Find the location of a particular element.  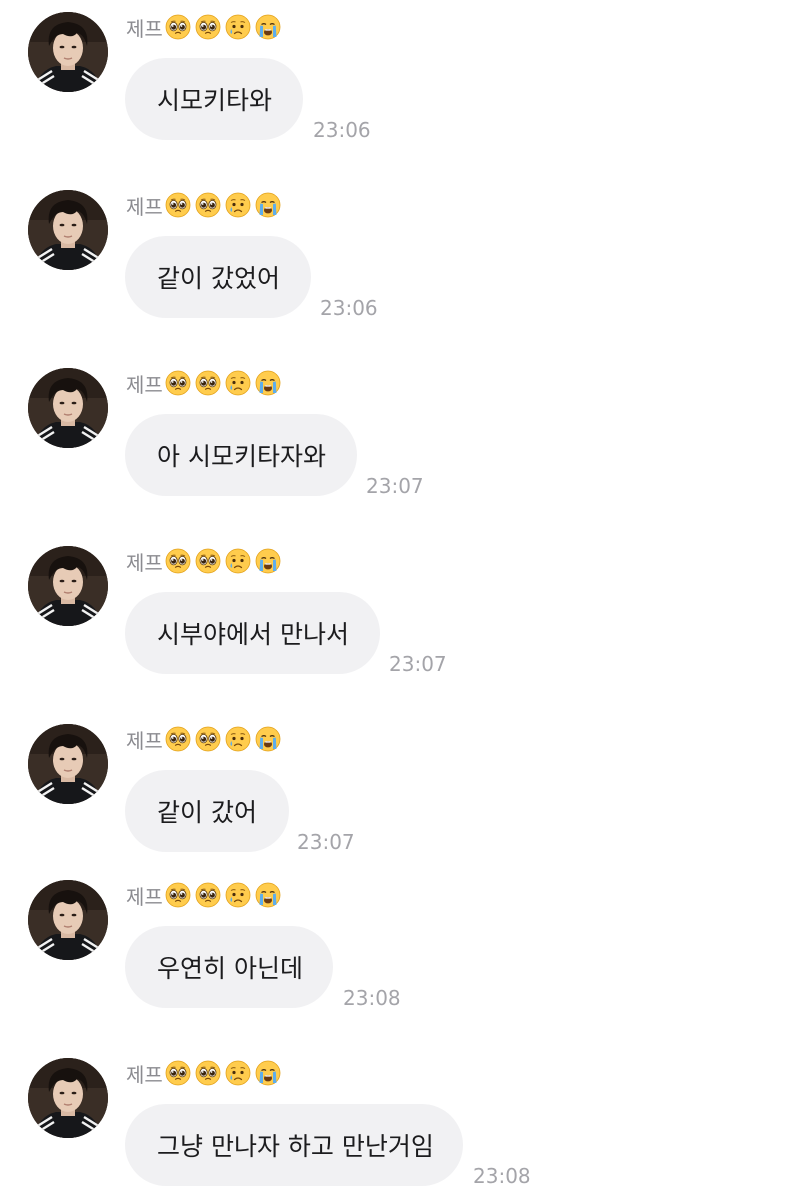

message-bubble: 그냥 만나자 하고 만난거임 is located at coordinates (294, 1145).